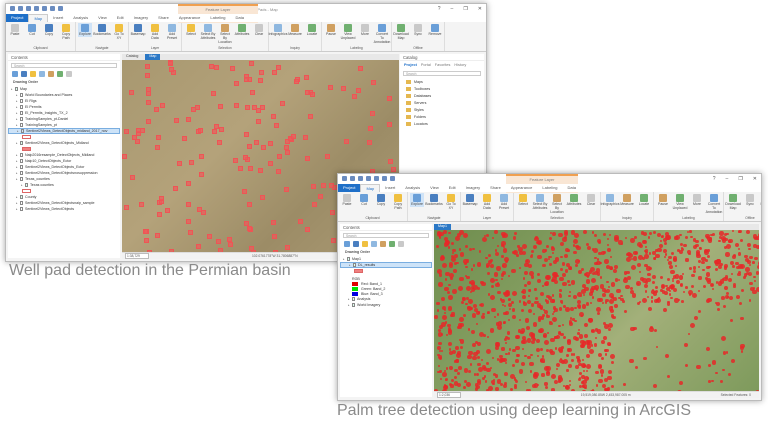 This screenshot has height=433, width=768. What do you see at coordinates (137, 256) in the screenshot?
I see `map-scale-dropdown: 1:38,729` at bounding box center [137, 256].